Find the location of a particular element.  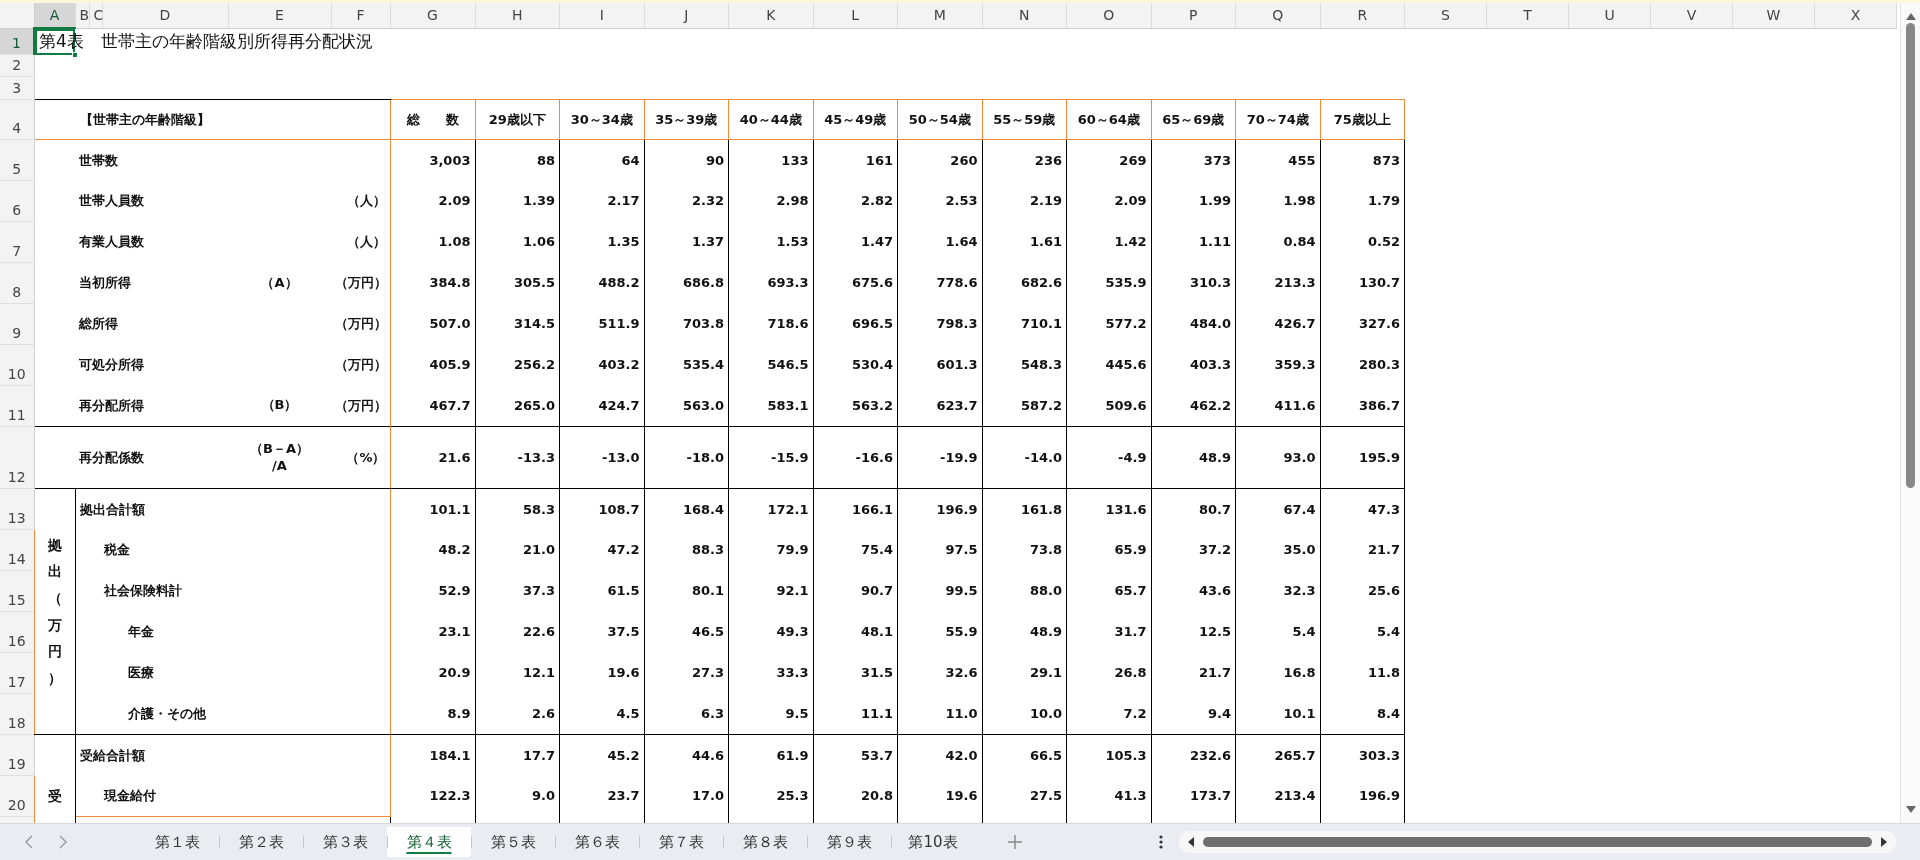

table-cell: 5.4 is located at coordinates (1277, 632).